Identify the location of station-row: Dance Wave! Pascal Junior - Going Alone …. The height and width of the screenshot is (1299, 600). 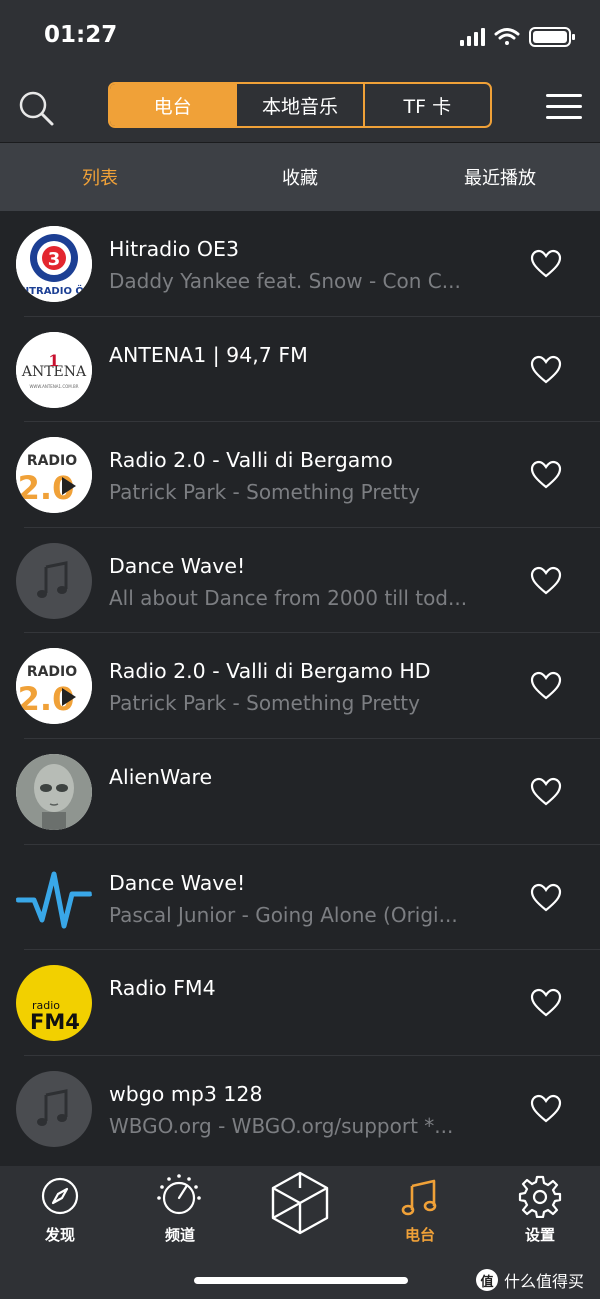
(300, 898).